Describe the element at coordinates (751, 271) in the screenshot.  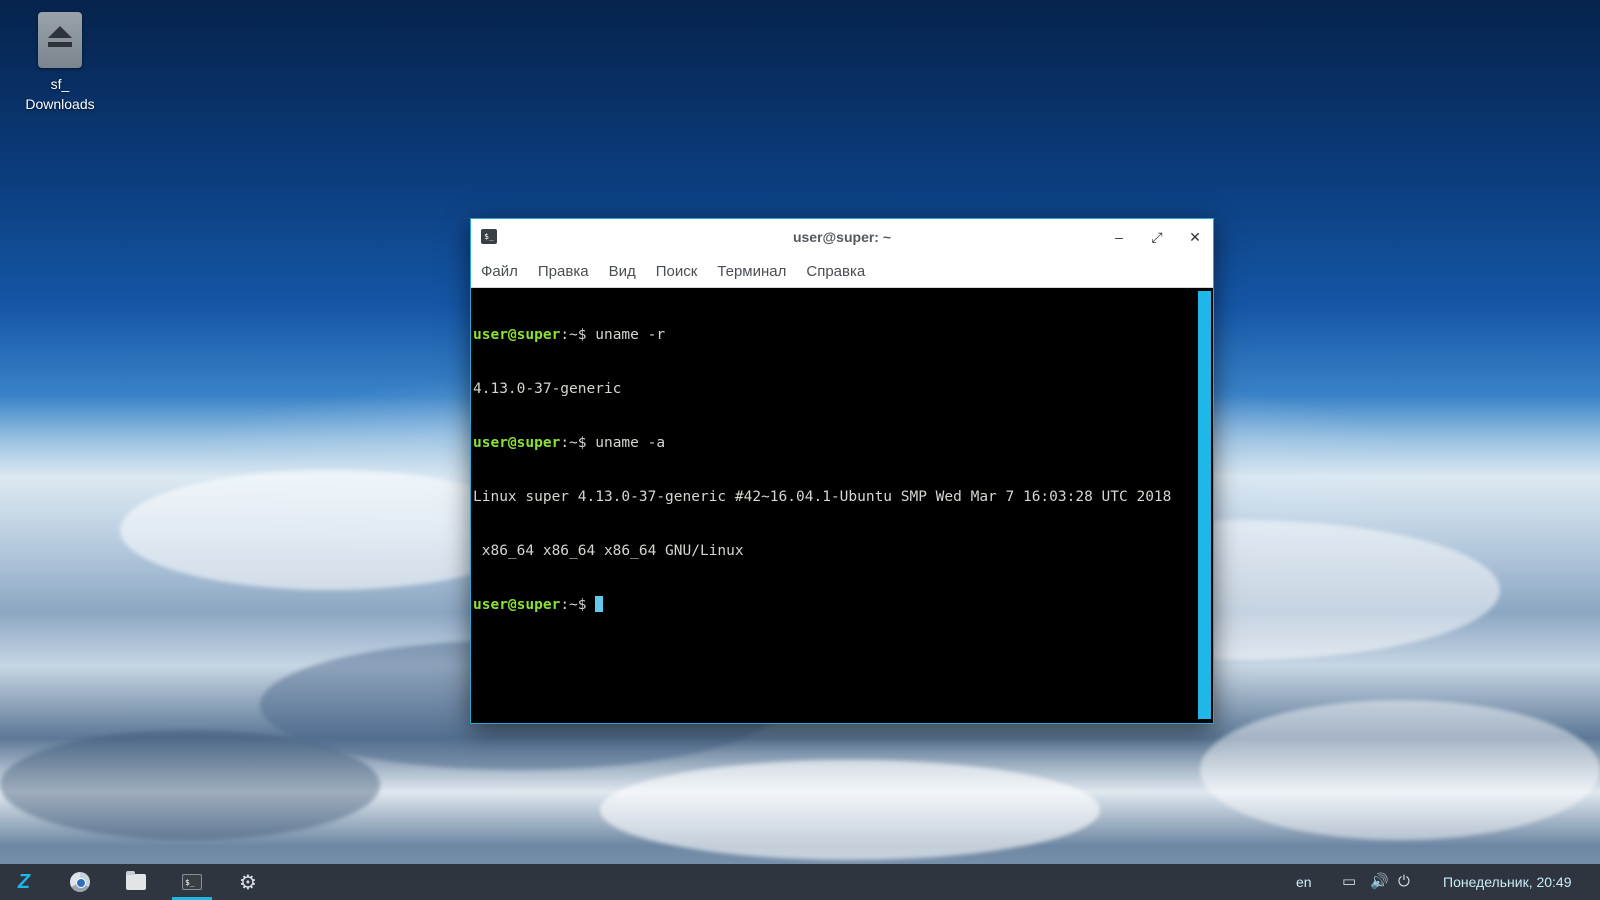
I see `menu-terminal: Терминал` at that location.